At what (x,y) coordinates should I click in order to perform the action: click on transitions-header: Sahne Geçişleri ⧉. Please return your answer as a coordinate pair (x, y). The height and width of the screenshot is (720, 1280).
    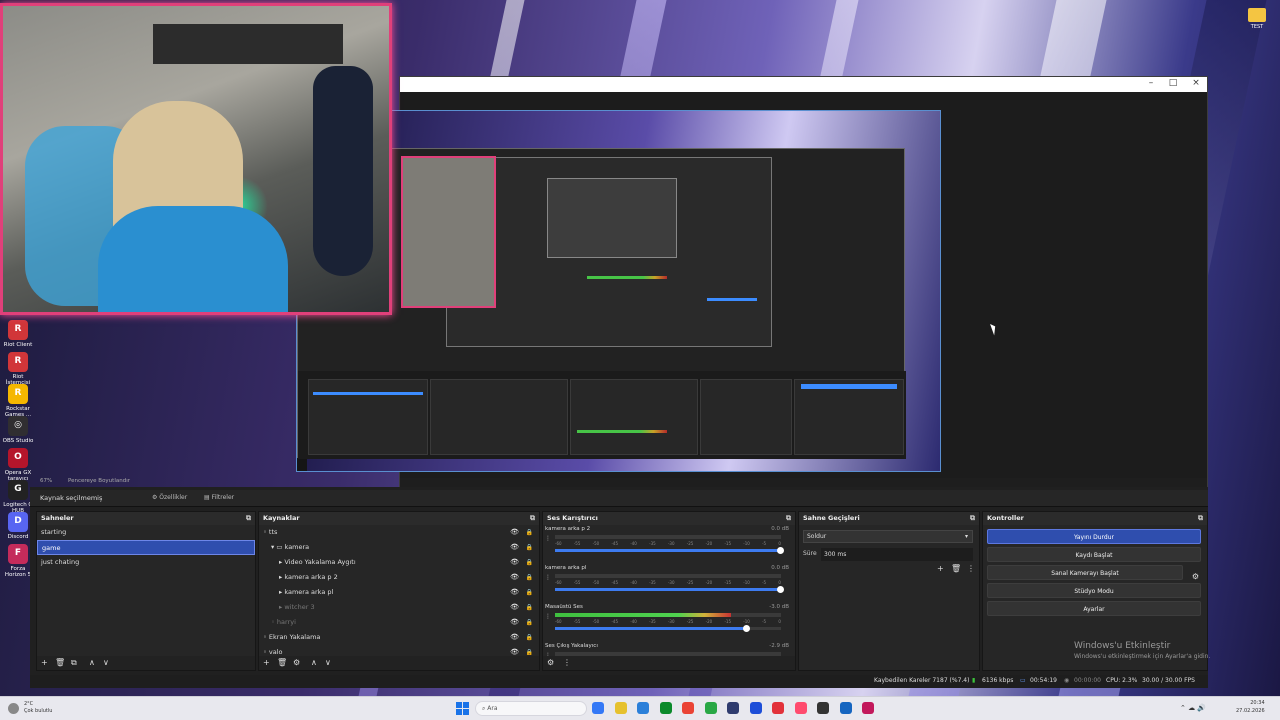
    Looking at the image, I should click on (889, 518).